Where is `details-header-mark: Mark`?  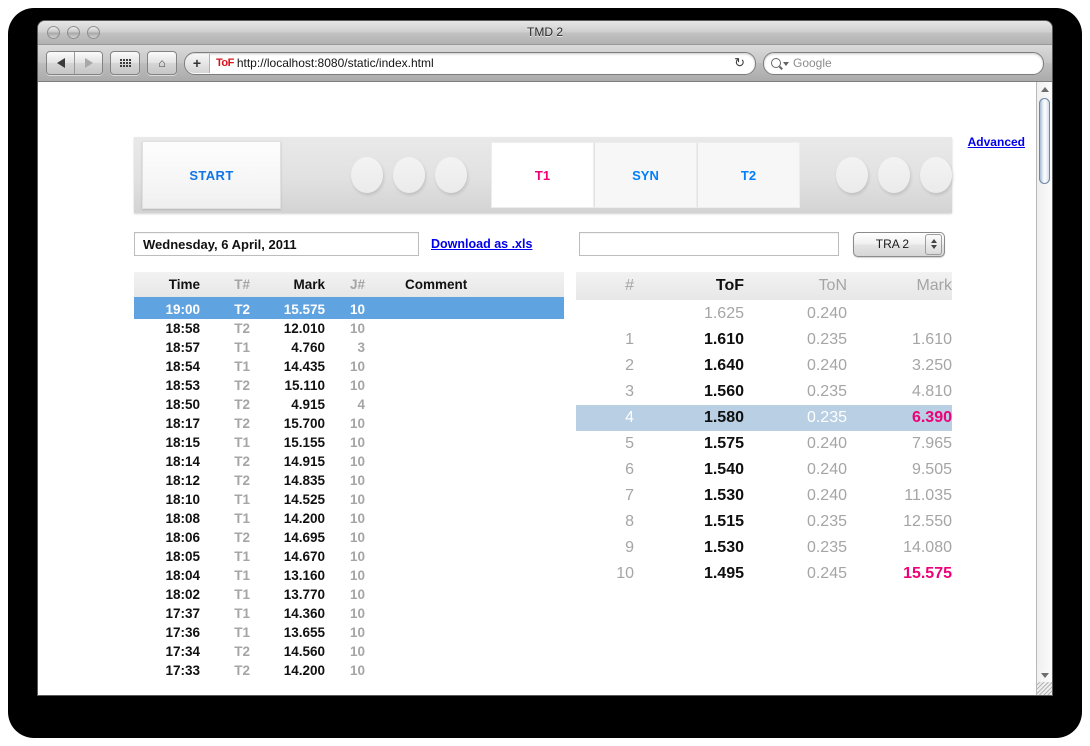
details-header-mark: Mark is located at coordinates (899, 286).